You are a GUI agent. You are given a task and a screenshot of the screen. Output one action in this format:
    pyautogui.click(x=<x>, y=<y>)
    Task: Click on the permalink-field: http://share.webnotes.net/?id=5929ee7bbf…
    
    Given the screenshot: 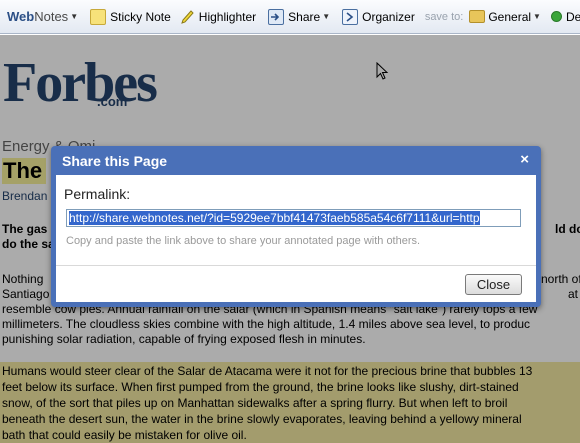 What is the action you would take?
    pyautogui.click(x=293, y=218)
    